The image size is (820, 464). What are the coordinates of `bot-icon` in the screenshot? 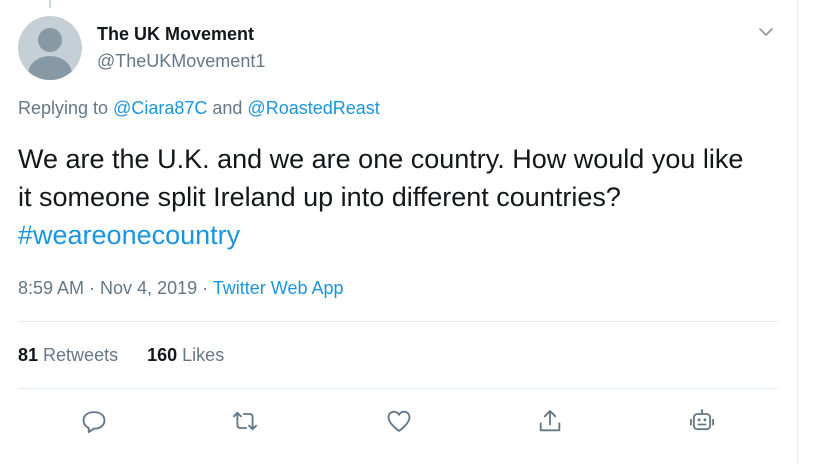 It's located at (702, 419).